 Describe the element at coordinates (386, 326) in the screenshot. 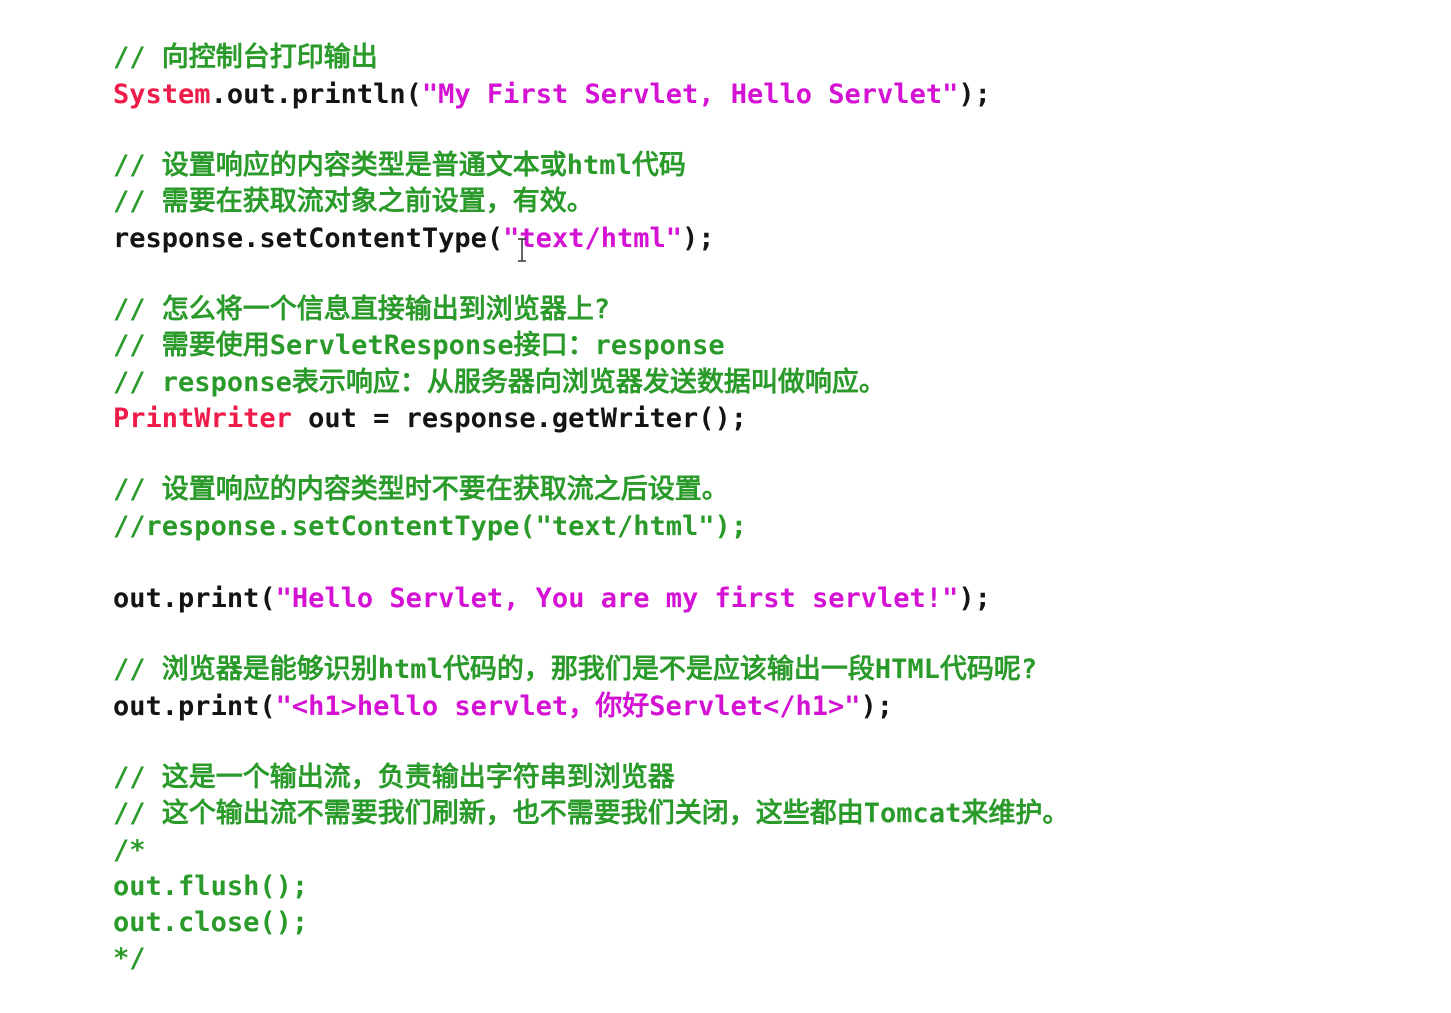

I see `code-line-7: // 需要使用ServletResponse接口：response` at that location.